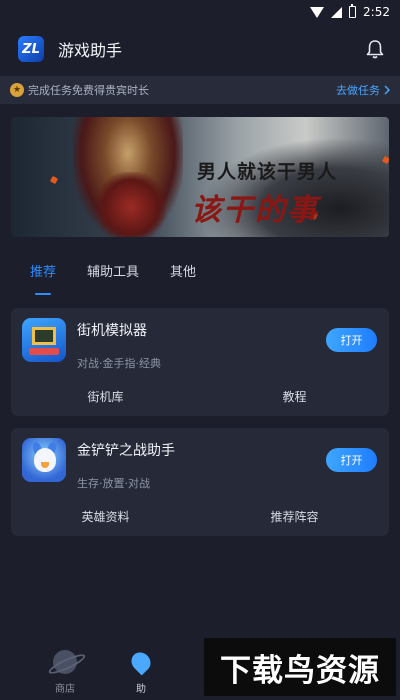 The width and height of the screenshot is (400, 700). Describe the element at coordinates (200, 267) in the screenshot. I see `category-tabs: 推荐 辅助工具 其他` at that location.